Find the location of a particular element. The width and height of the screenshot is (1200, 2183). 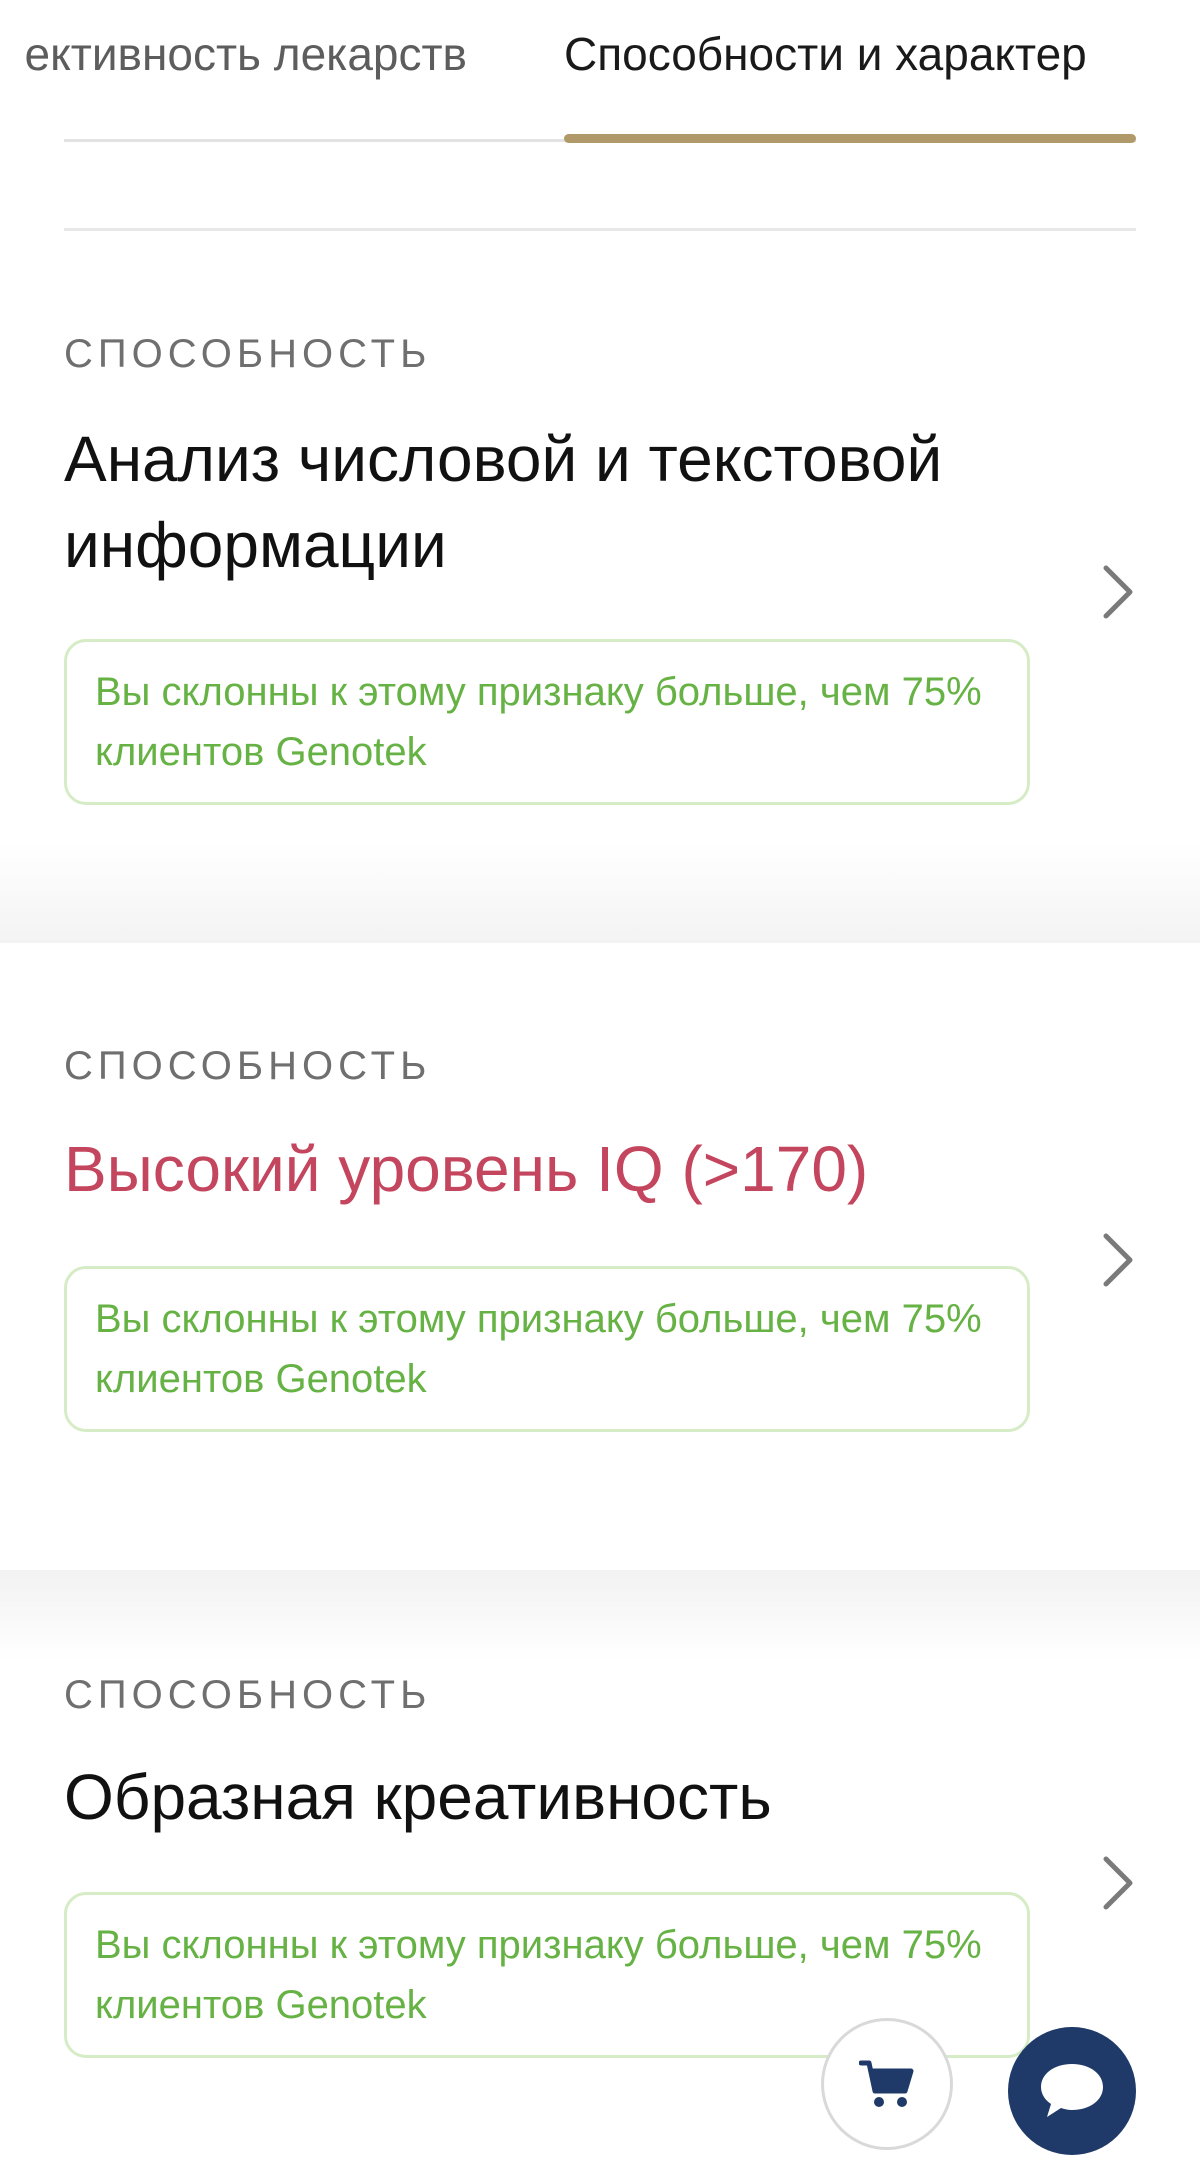

cart-button is located at coordinates (887, 2084).